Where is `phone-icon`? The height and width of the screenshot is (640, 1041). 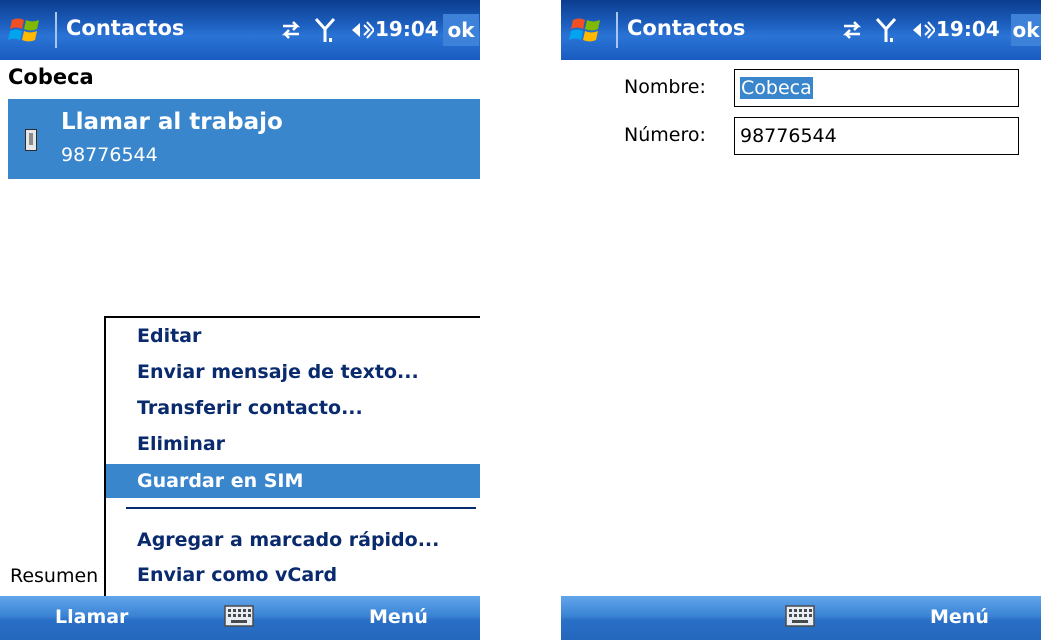 phone-icon is located at coordinates (31, 140).